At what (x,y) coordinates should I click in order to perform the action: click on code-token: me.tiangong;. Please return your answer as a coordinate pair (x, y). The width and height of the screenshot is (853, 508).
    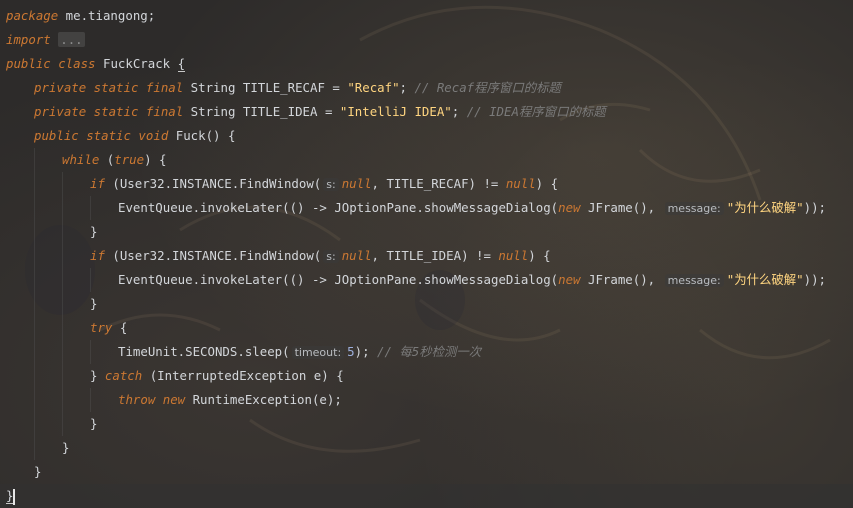
    Looking at the image, I should click on (107, 15).